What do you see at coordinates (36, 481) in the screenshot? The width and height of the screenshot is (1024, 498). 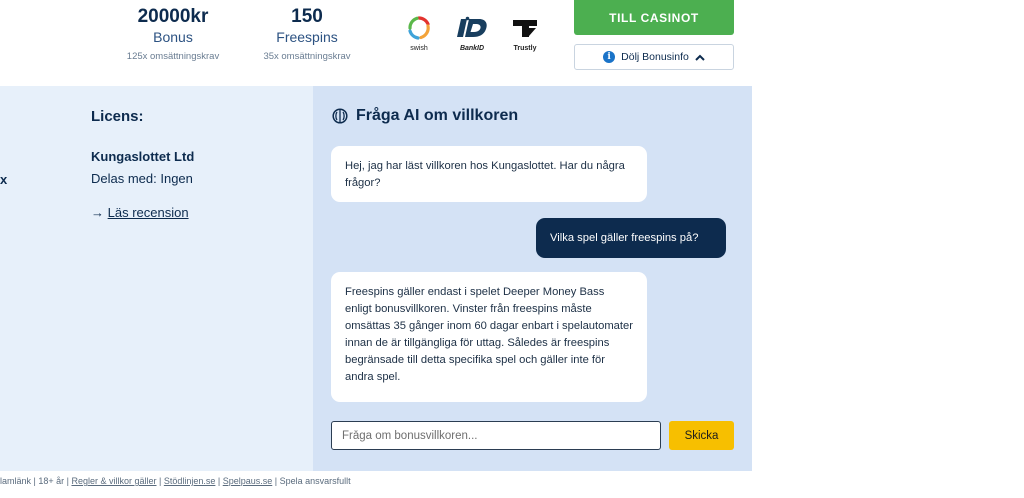 I see `footer-prefix: lamlänk | 18+ år |` at bounding box center [36, 481].